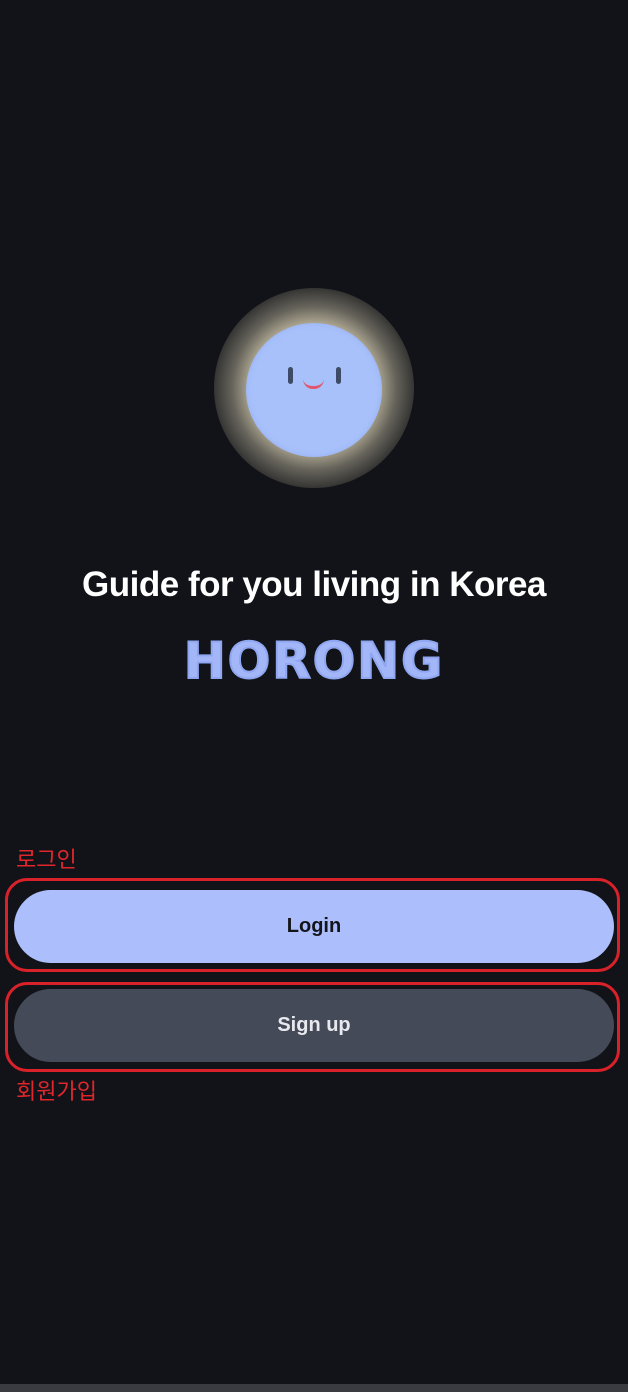 The image size is (628, 1392). What do you see at coordinates (46, 859) in the screenshot?
I see `login-annotation-label: 로그인` at bounding box center [46, 859].